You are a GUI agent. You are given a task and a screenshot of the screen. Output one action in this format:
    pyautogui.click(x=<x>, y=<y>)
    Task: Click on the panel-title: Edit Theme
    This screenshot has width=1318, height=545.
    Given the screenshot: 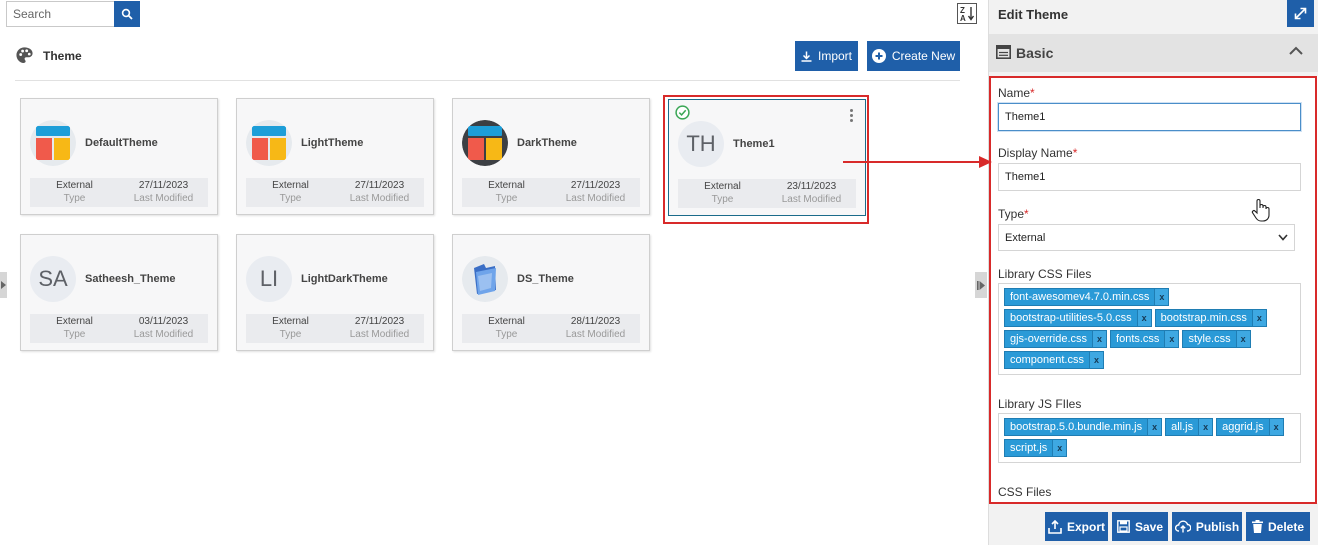 What is the action you would take?
    pyautogui.click(x=1033, y=14)
    